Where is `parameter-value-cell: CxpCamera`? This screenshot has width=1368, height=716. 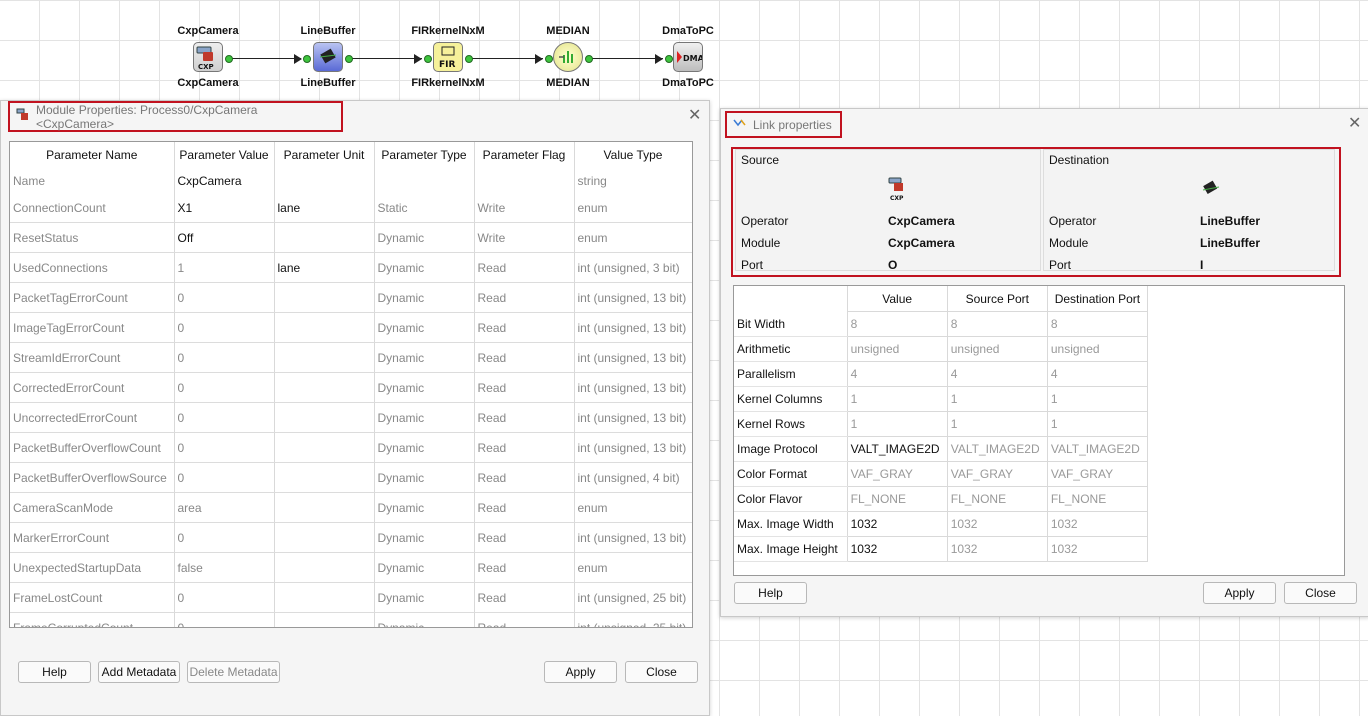
parameter-value-cell: CxpCamera is located at coordinates (224, 180).